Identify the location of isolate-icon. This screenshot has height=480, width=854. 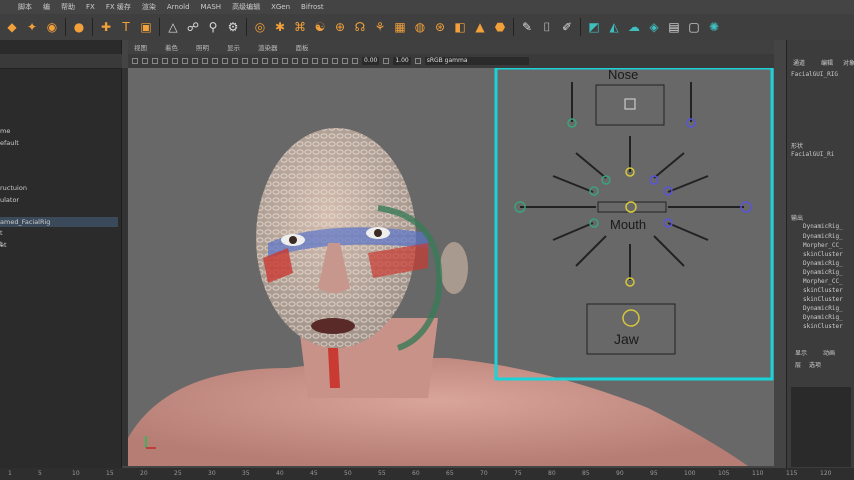
(315, 61).